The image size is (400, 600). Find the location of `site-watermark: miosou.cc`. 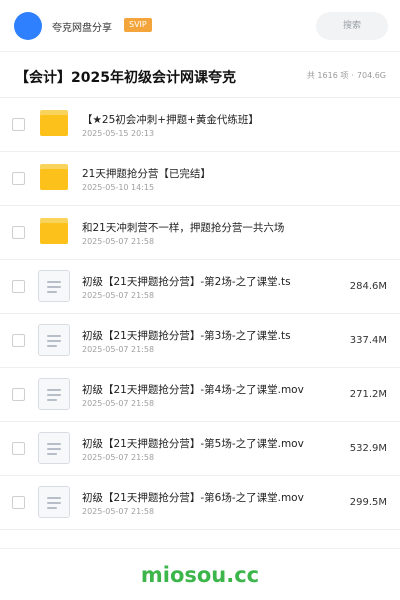

site-watermark: miosou.cc is located at coordinates (200, 575).